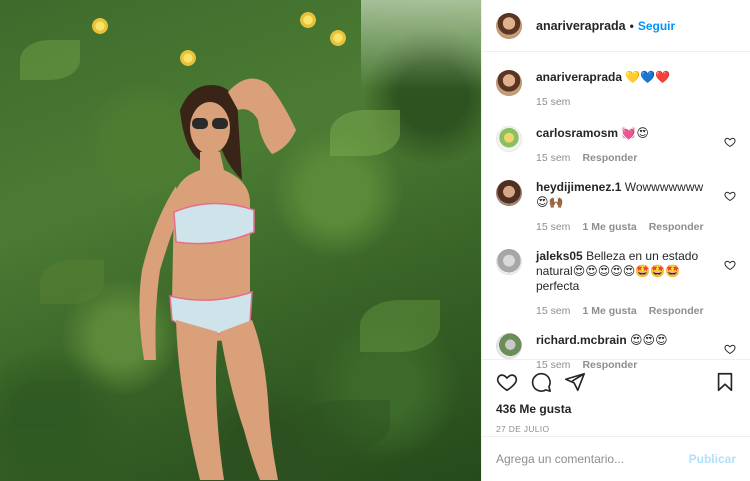 This screenshot has height=481, width=750. What do you see at coordinates (577, 133) in the screenshot?
I see `comment-username: carlosramosm` at bounding box center [577, 133].